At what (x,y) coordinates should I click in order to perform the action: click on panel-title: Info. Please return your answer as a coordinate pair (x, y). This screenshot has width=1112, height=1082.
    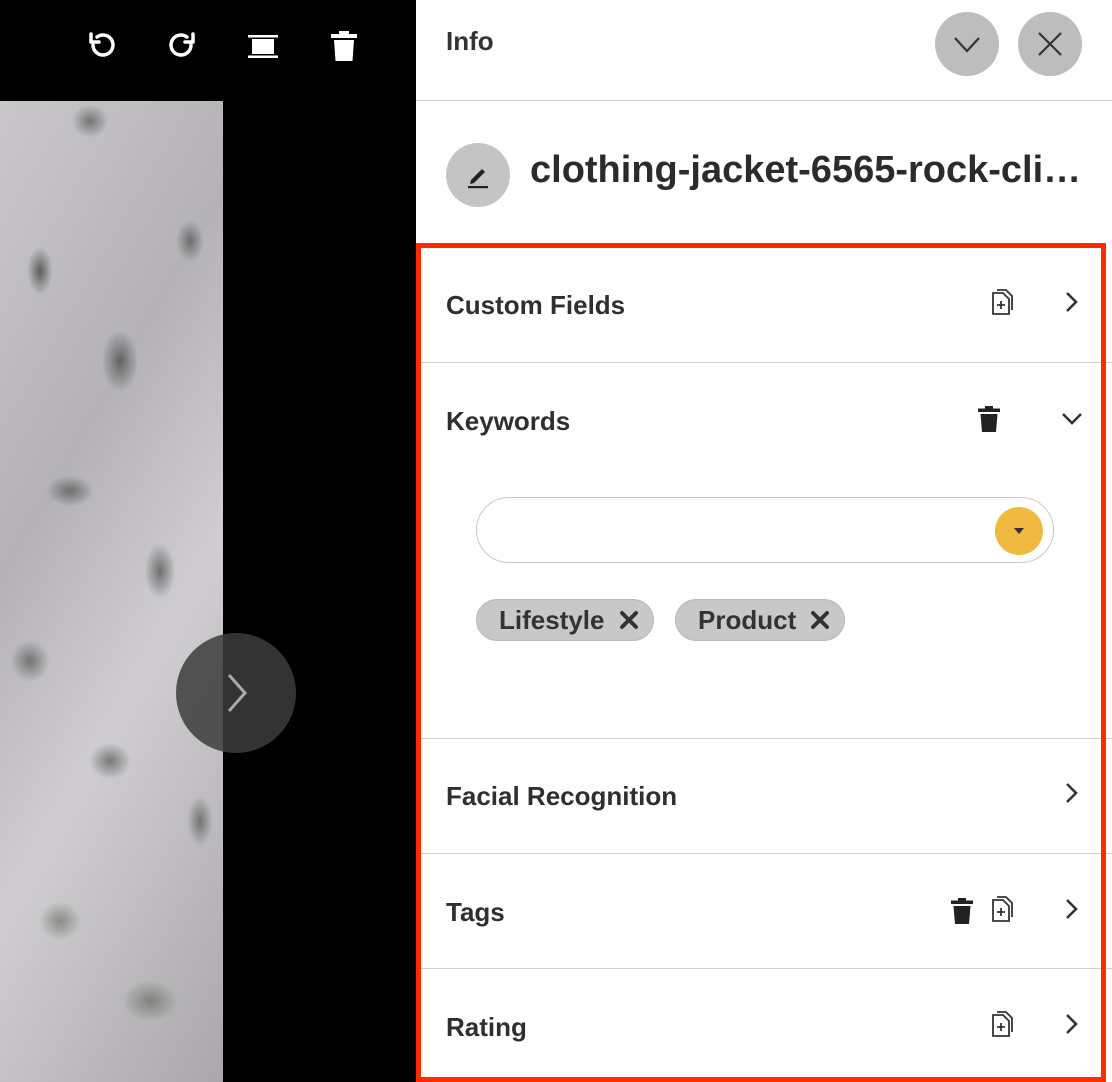
    Looking at the image, I should click on (470, 41).